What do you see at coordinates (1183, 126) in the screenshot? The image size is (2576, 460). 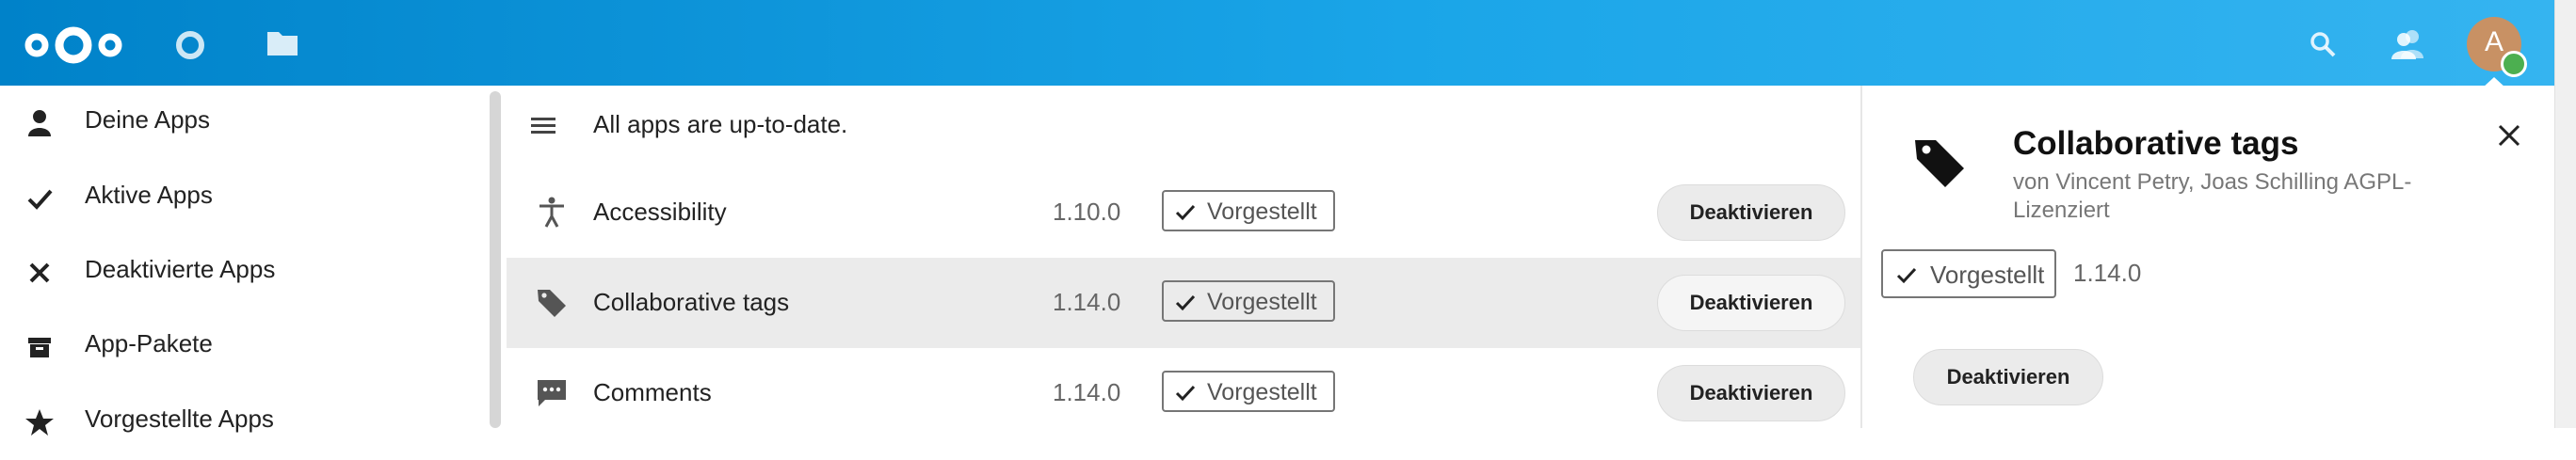 I see `app-list-toolbar: All apps are up-to-date.` at bounding box center [1183, 126].